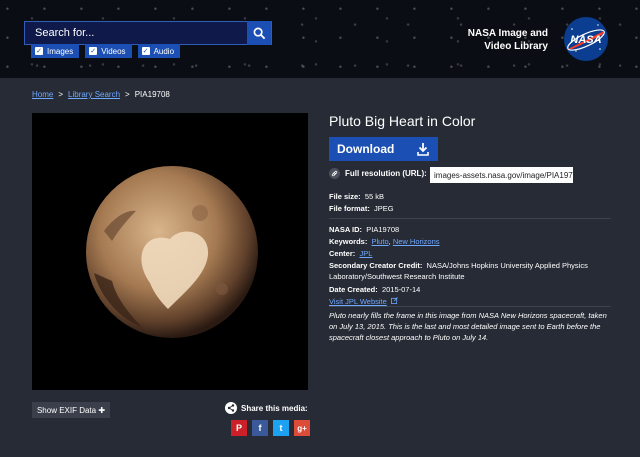 The width and height of the screenshot is (640, 457). I want to click on file-format-value: JPEG, so click(384, 208).